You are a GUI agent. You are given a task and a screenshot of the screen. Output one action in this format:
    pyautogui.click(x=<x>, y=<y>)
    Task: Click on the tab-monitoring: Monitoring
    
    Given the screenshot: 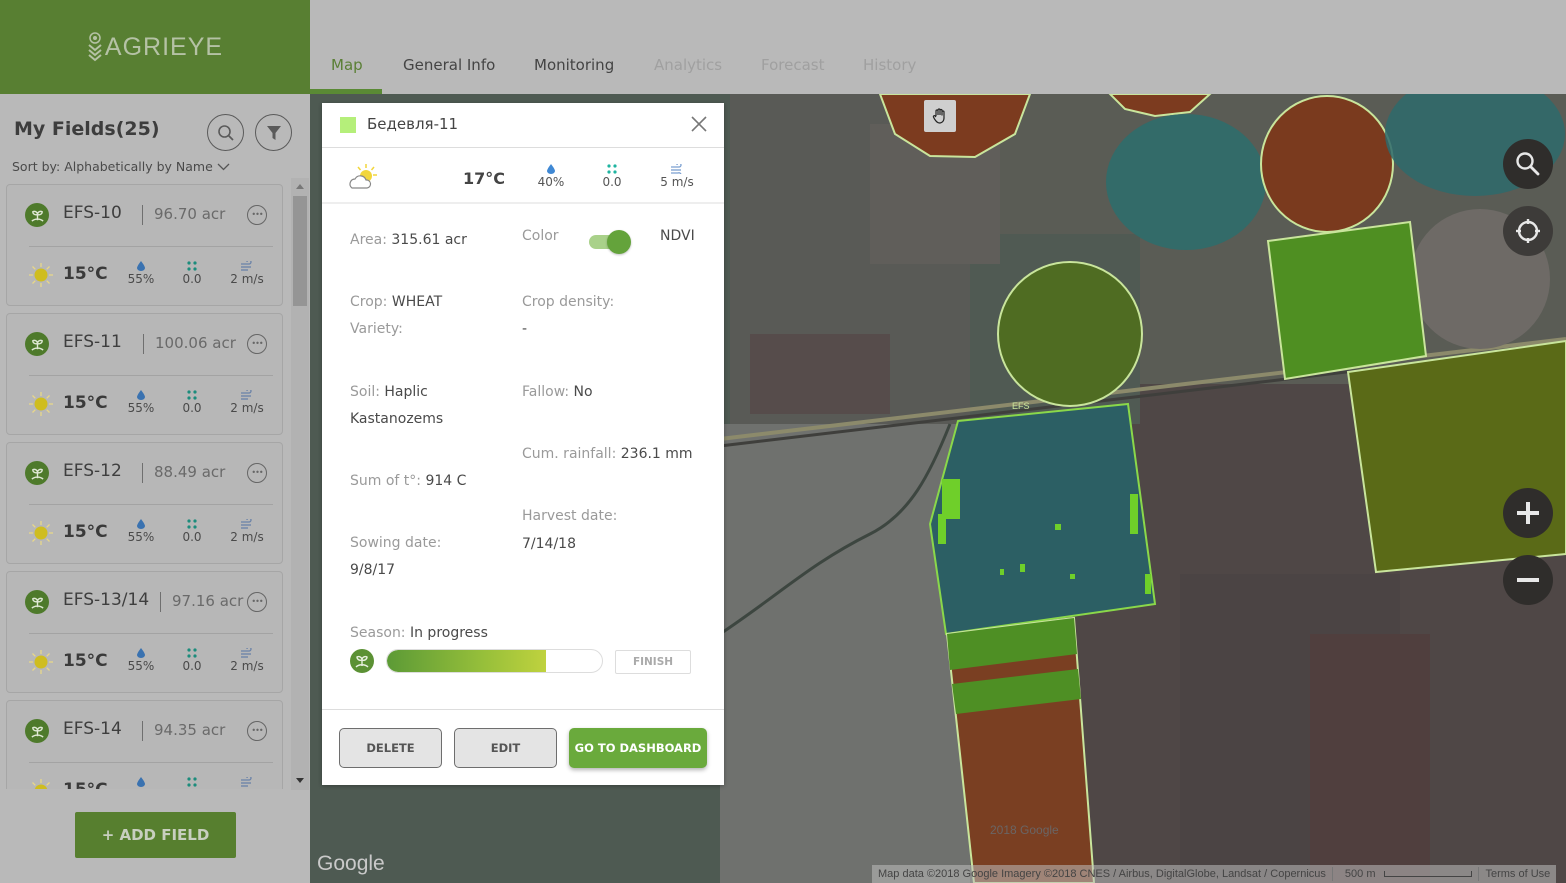 What is the action you would take?
    pyautogui.click(x=574, y=65)
    